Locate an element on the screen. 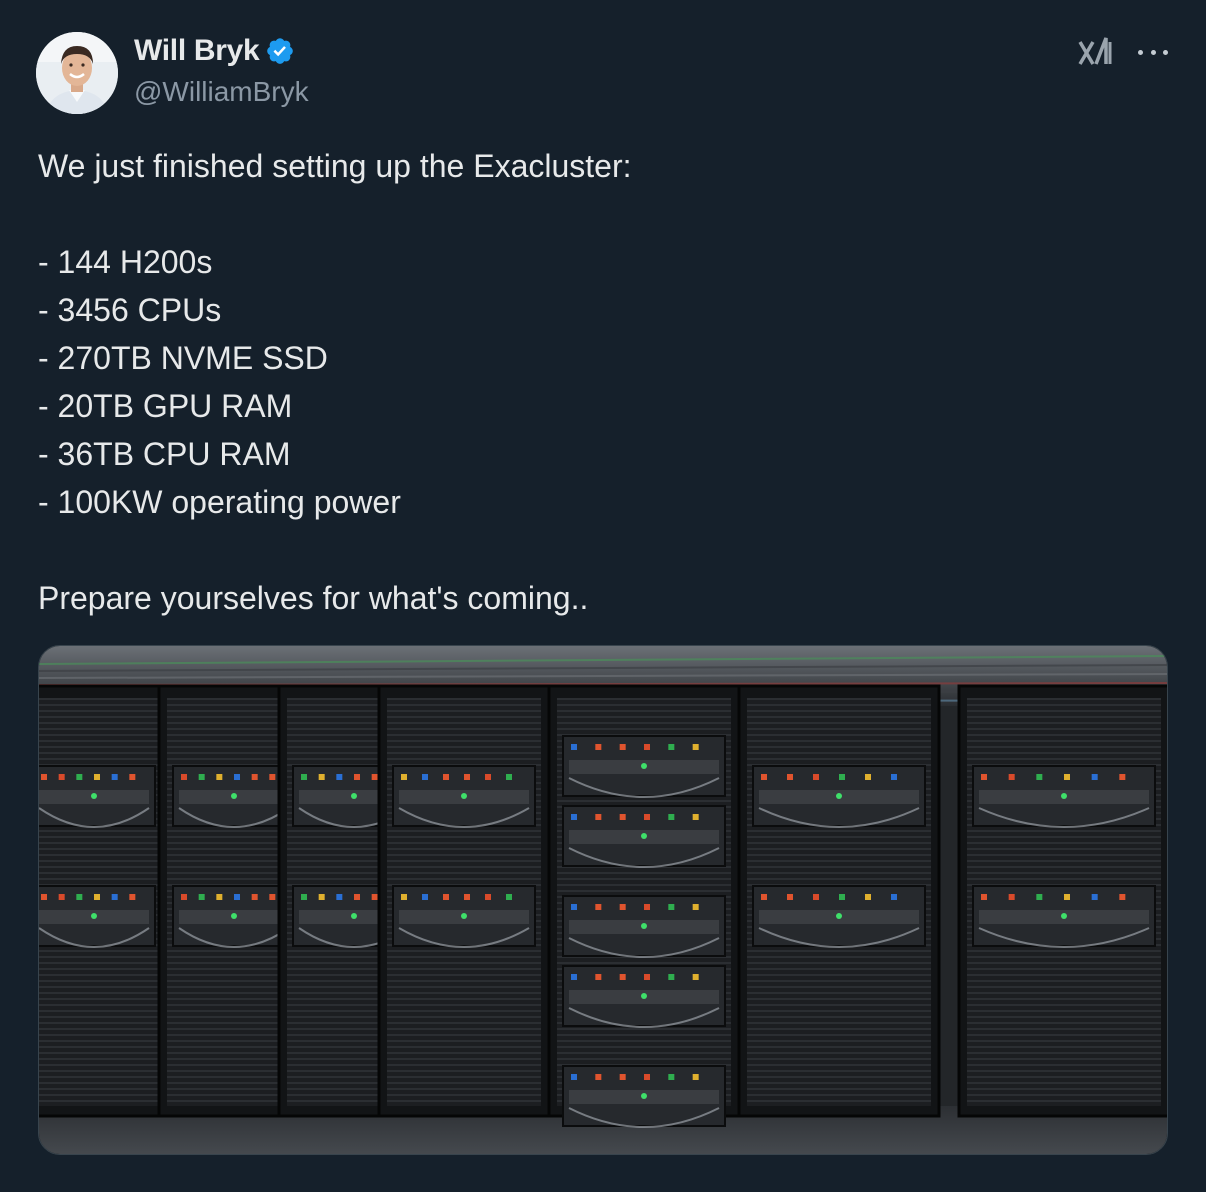 The height and width of the screenshot is (1192, 1206). spec-line: - 144 H200s is located at coordinates (125, 262).